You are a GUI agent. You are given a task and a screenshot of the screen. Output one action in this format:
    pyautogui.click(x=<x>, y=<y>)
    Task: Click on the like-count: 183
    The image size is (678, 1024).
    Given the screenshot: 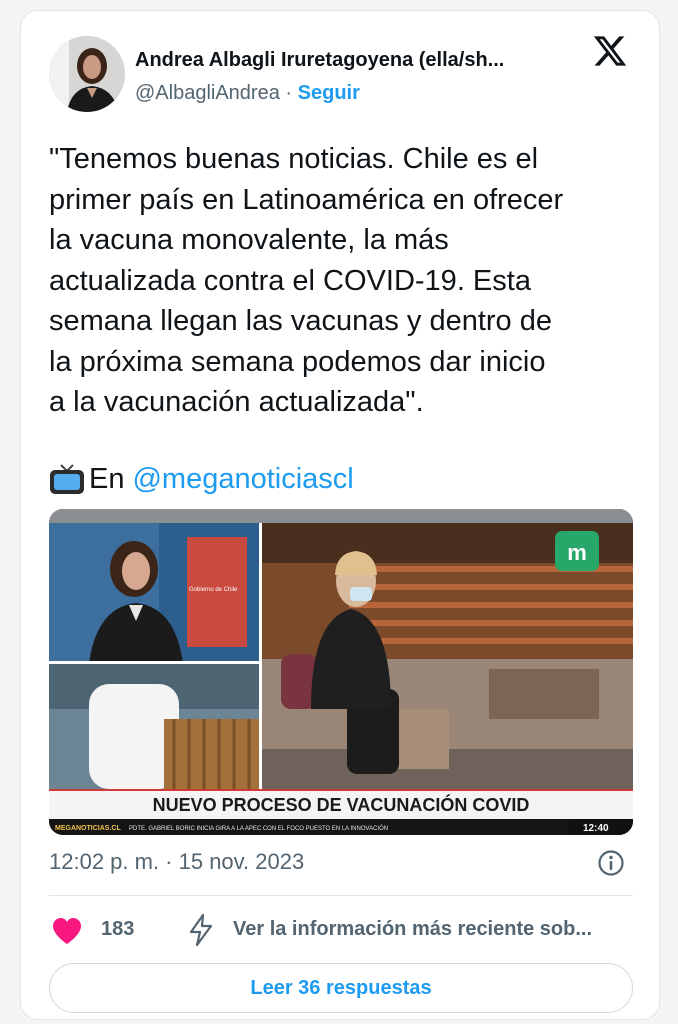 What is the action you would take?
    pyautogui.click(x=118, y=929)
    